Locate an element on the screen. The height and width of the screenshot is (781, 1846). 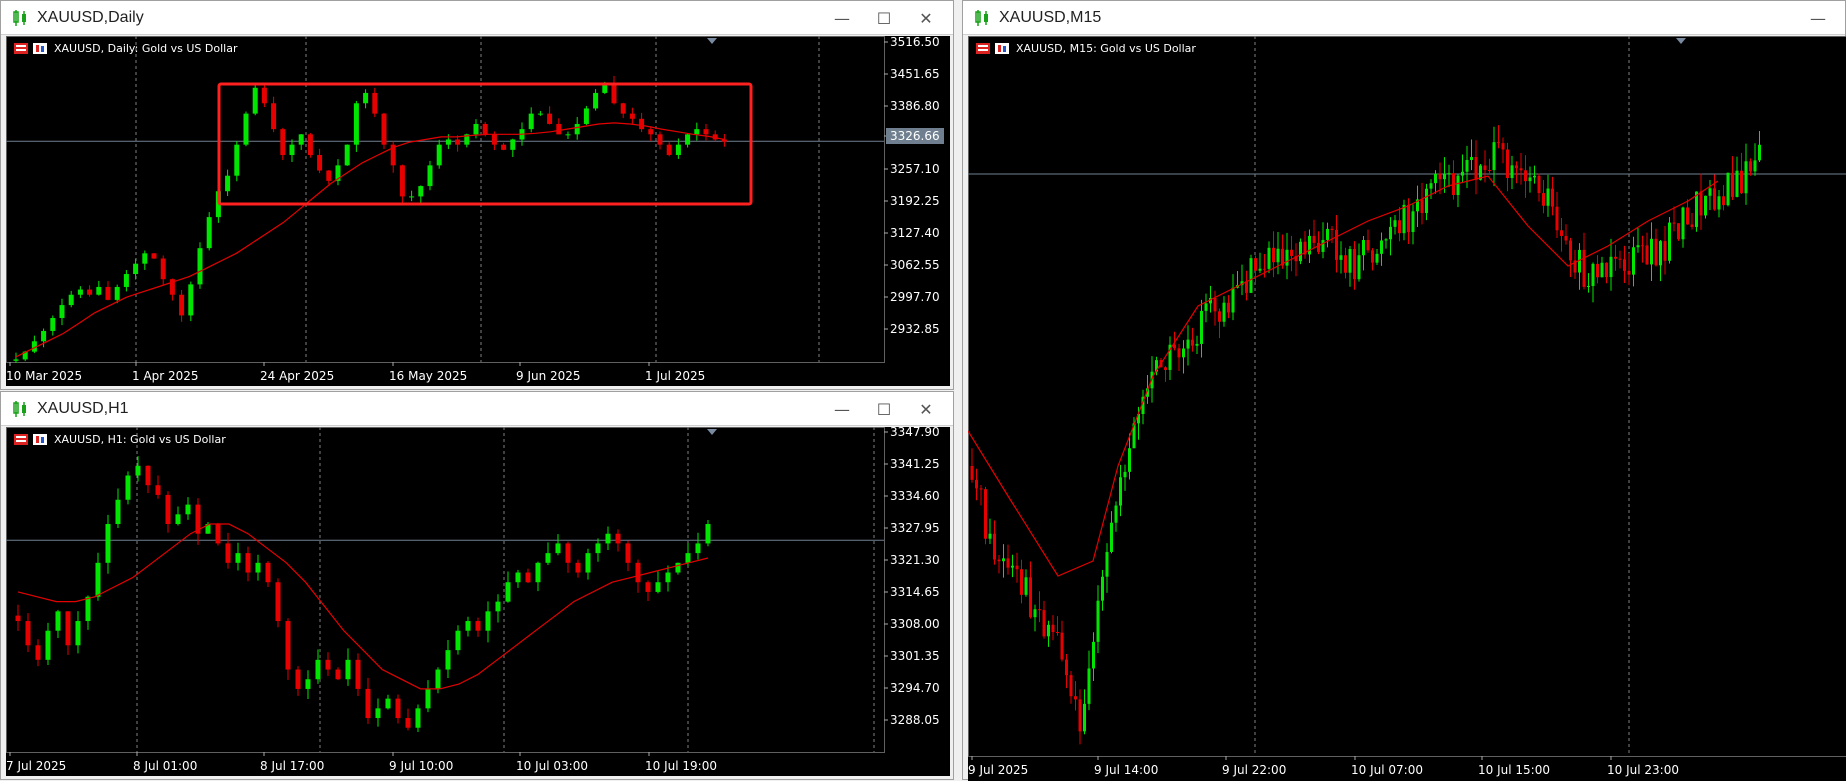
chart-info-text: XAUUSD, M15: Gold vs US Dollar is located at coordinates (1106, 48).